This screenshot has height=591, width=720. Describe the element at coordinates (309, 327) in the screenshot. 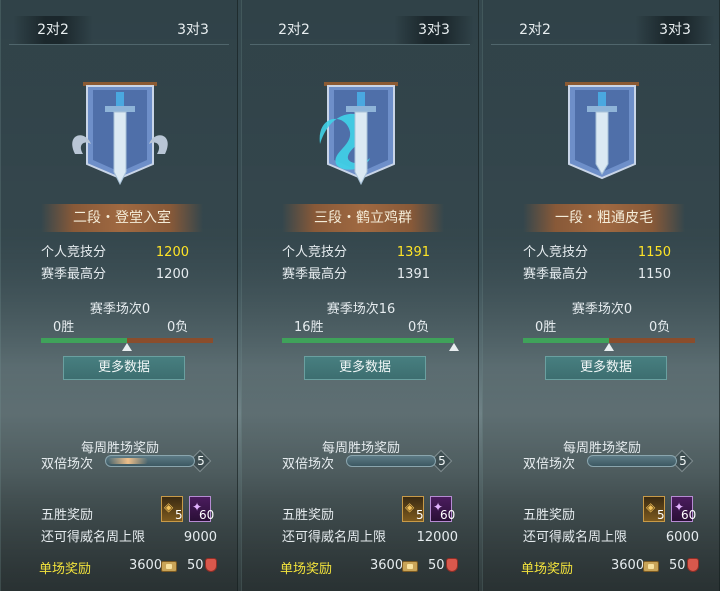

I see `wins-count: 16胜` at that location.